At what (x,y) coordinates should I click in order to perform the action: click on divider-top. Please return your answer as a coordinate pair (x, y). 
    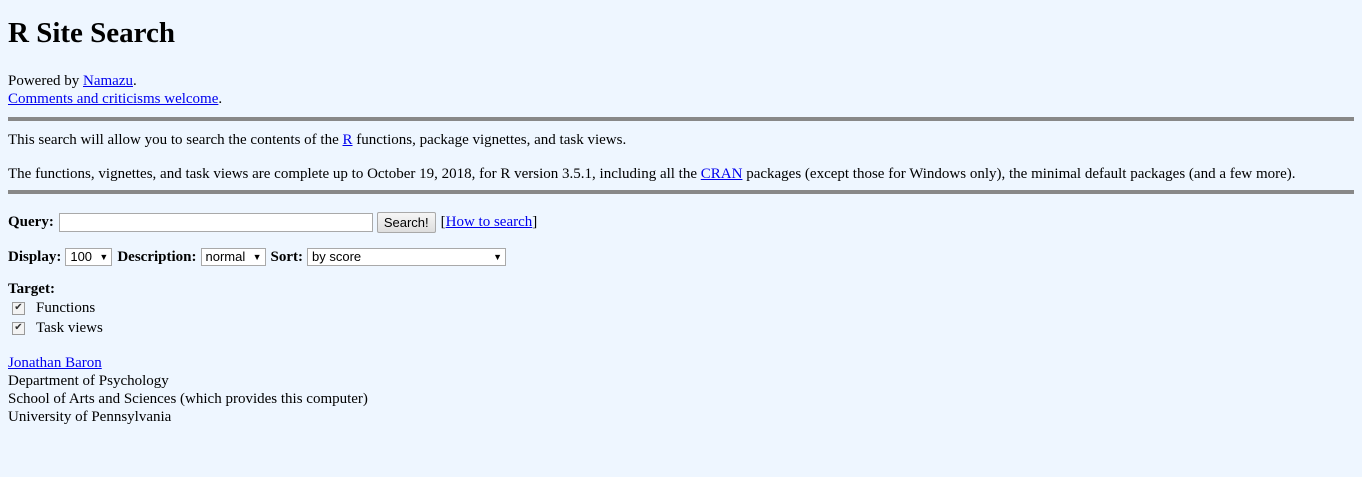
    Looking at the image, I should click on (681, 119).